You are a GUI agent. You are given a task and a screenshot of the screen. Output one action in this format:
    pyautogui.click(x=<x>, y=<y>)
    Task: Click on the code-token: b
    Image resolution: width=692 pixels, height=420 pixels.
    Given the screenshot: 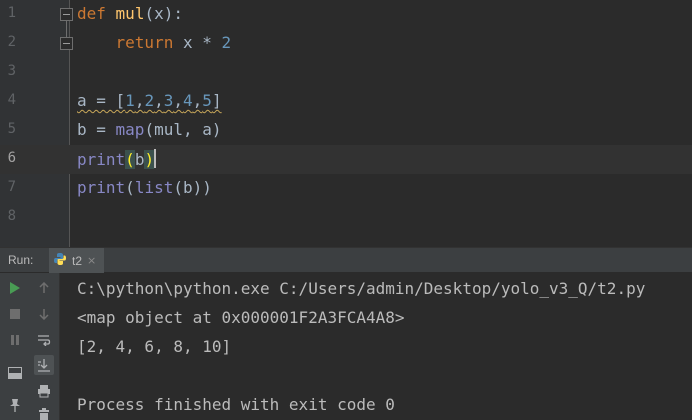 What is the action you would take?
    pyautogui.click(x=139, y=159)
    